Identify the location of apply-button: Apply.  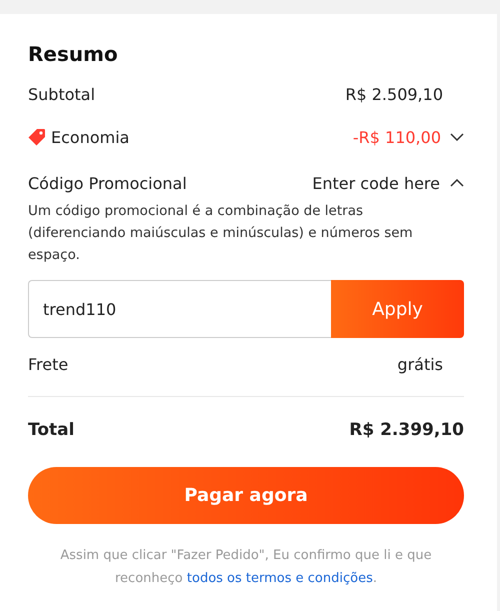
(397, 309).